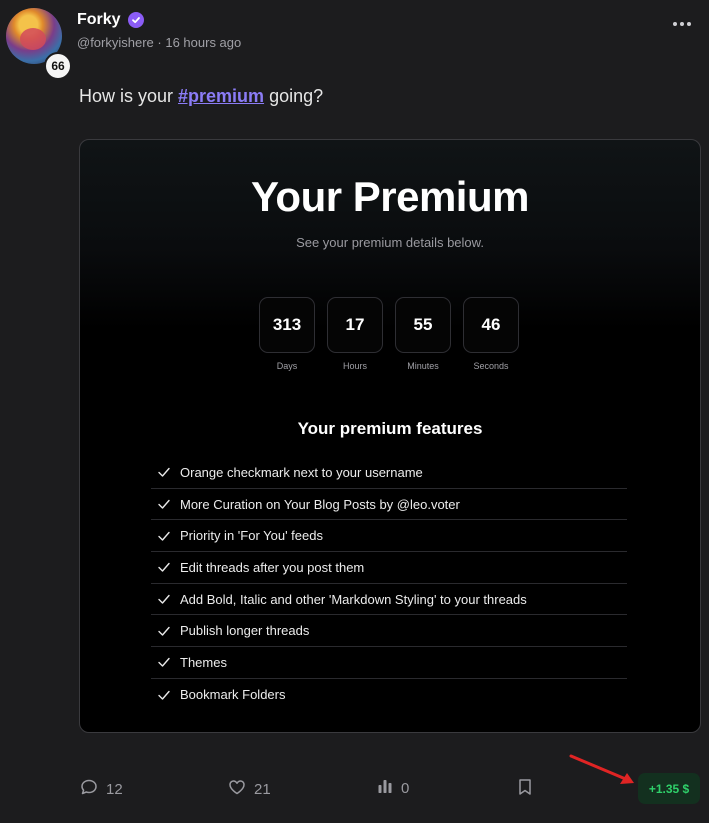  I want to click on views-count: 0, so click(405, 788).